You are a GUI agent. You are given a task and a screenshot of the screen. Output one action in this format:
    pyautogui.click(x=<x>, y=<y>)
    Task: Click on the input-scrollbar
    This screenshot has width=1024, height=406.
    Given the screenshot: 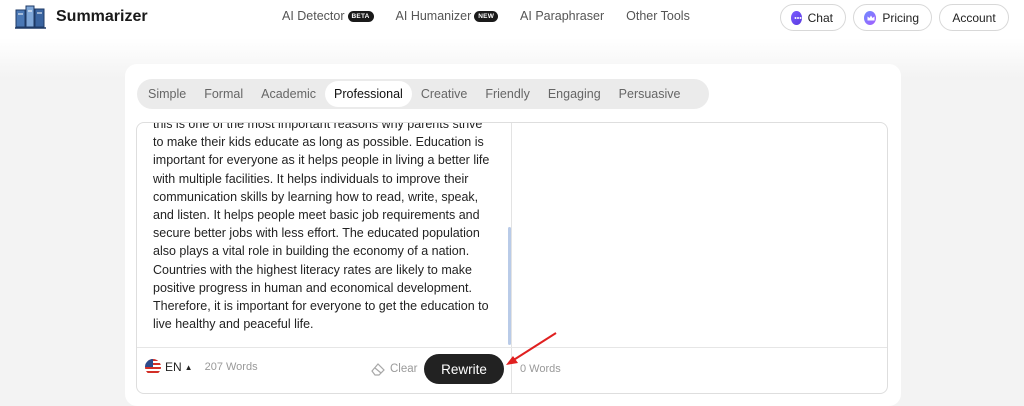 What is the action you would take?
    pyautogui.click(x=509, y=286)
    